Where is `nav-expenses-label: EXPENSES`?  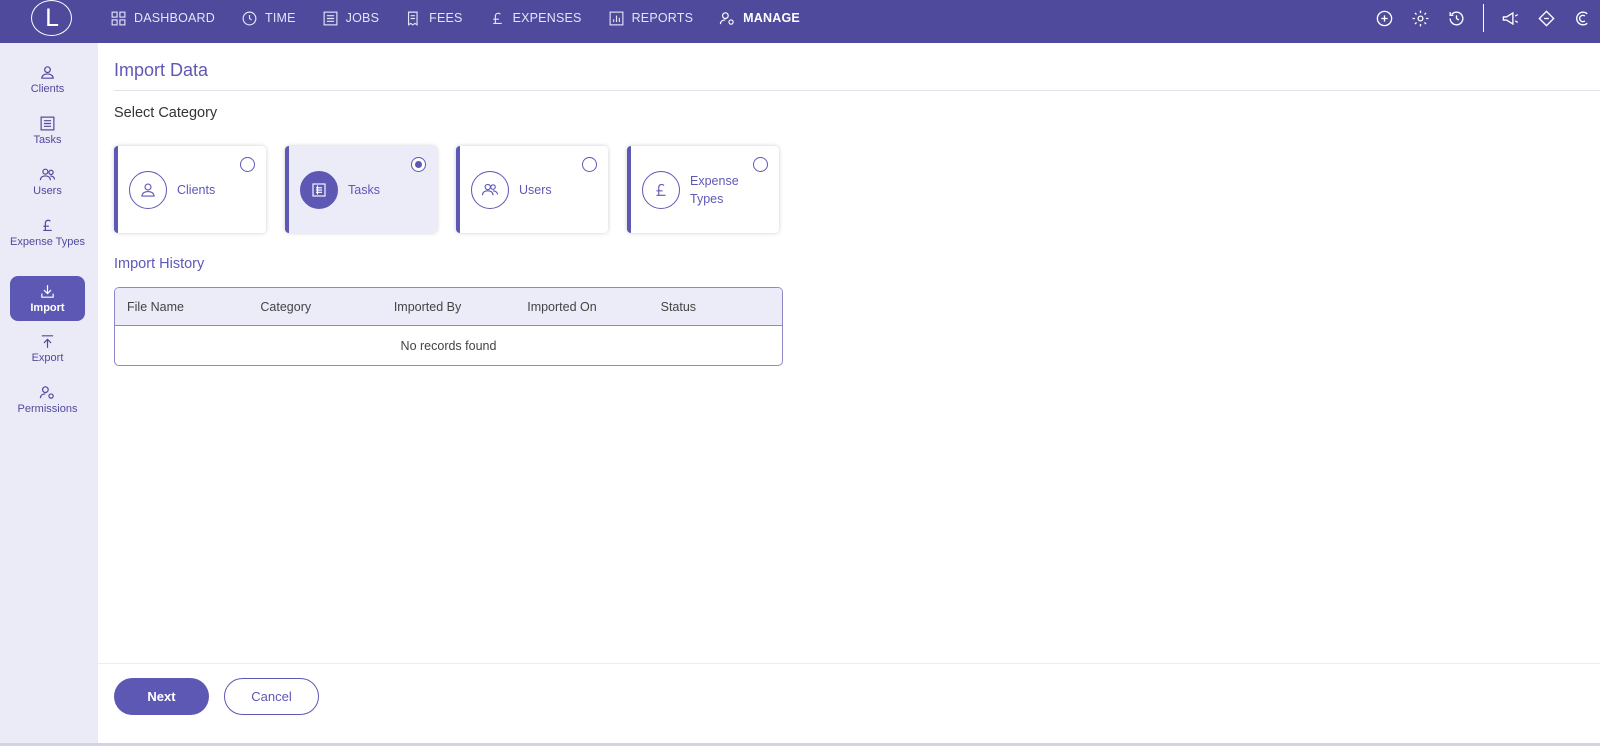 nav-expenses-label: EXPENSES is located at coordinates (547, 18).